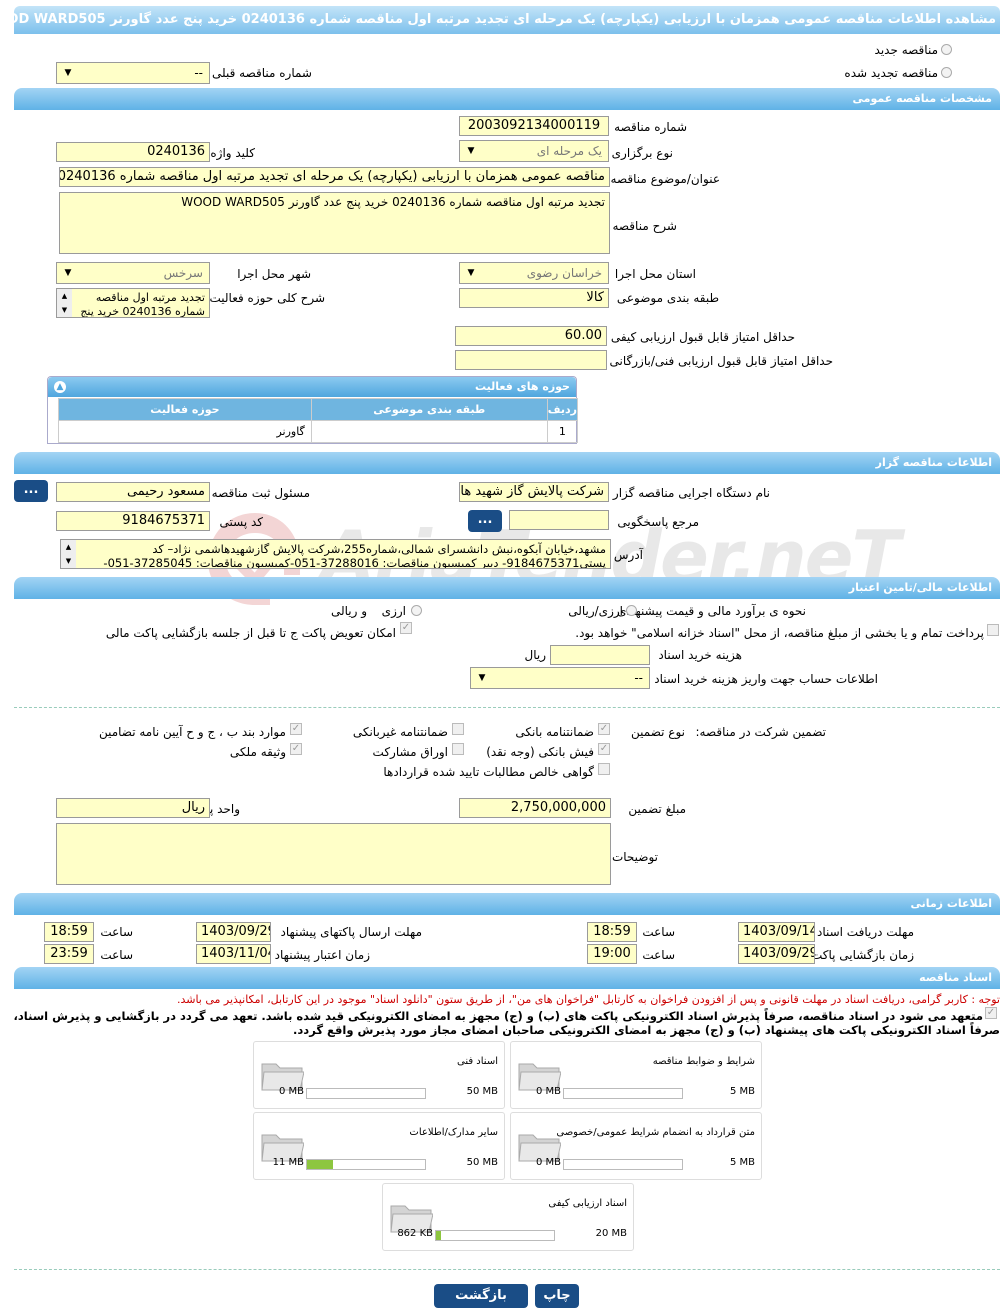 The image size is (1000, 1314). I want to click on org-field: شرکت پالایش گاز شهید ها, so click(534, 492).